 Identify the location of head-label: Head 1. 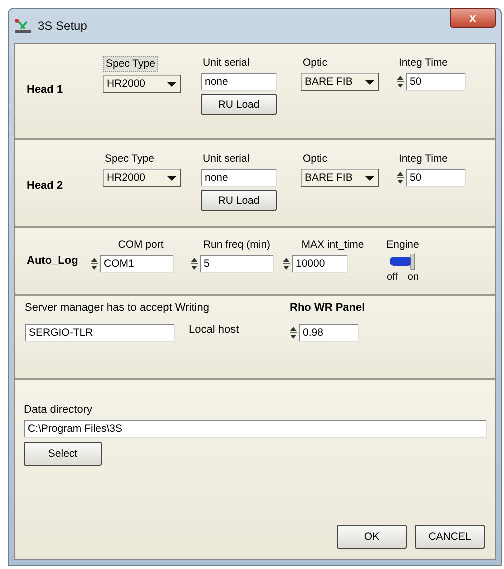
(45, 89).